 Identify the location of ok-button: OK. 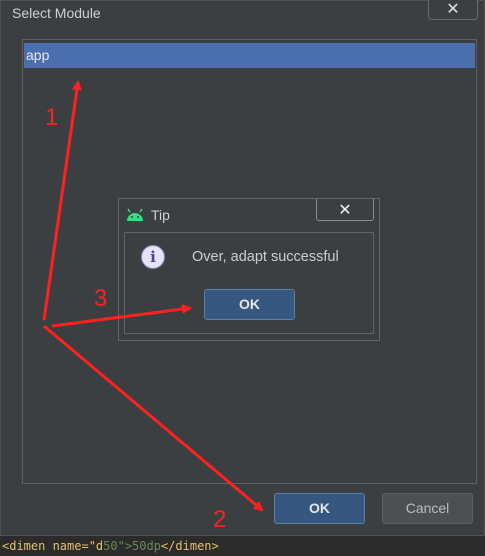
(319, 508).